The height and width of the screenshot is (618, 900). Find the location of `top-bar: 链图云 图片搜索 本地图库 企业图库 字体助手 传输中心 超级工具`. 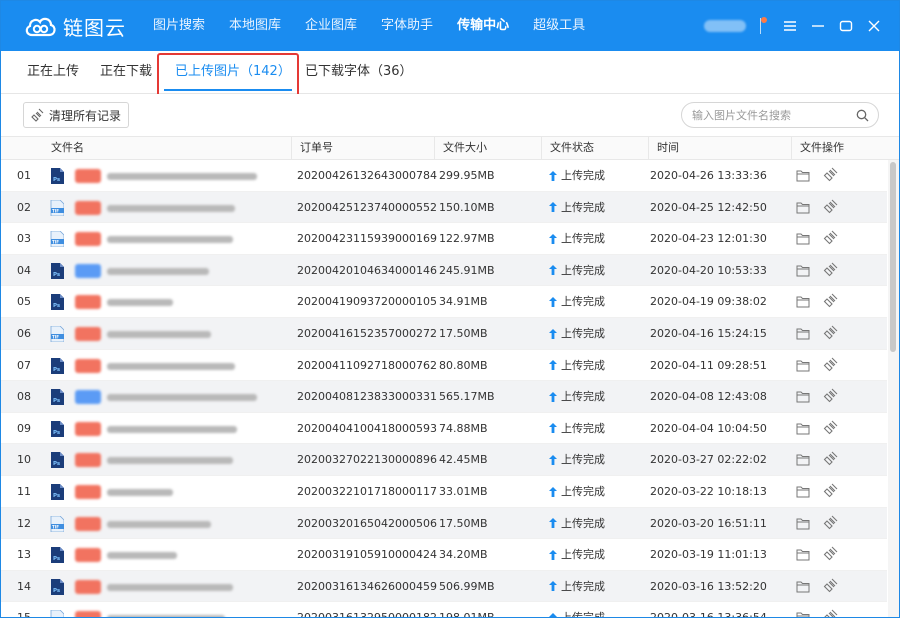

top-bar: 链图云 图片搜索 本地图库 企业图库 字体助手 传输中心 超级工具 is located at coordinates (450, 26).